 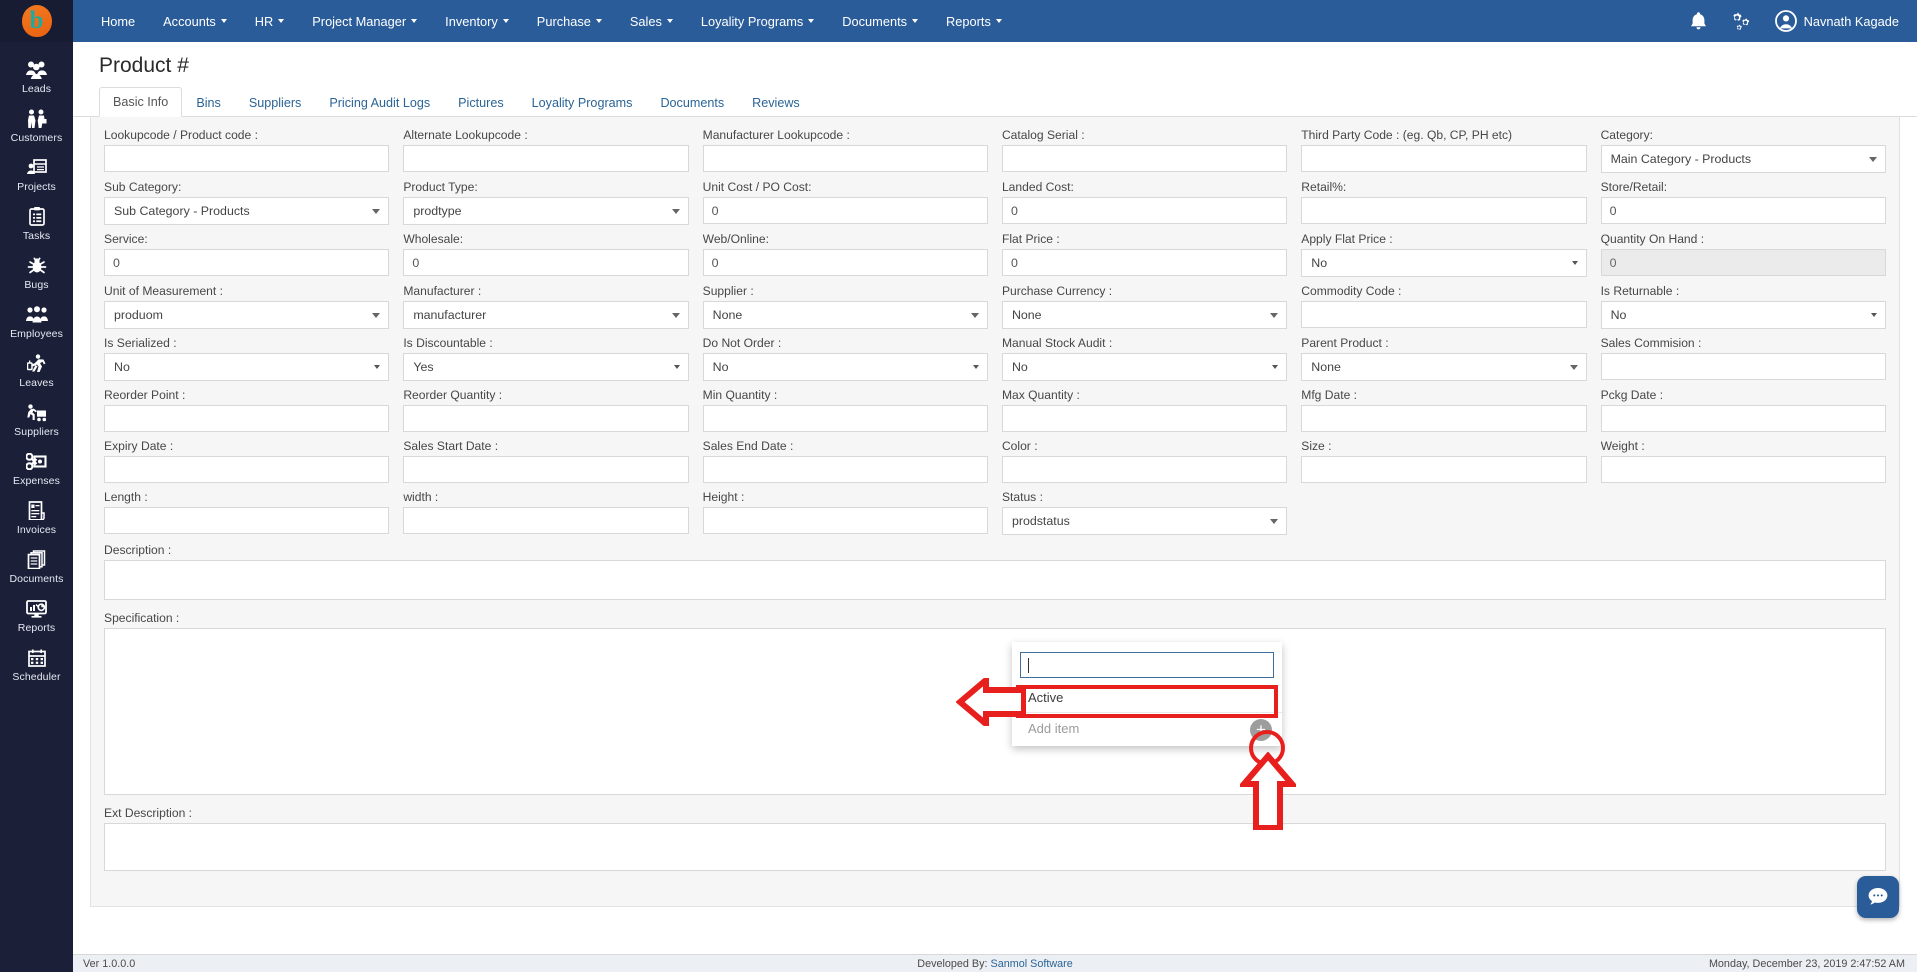 What do you see at coordinates (546, 211) in the screenshot?
I see `select-product-type: prodtype` at bounding box center [546, 211].